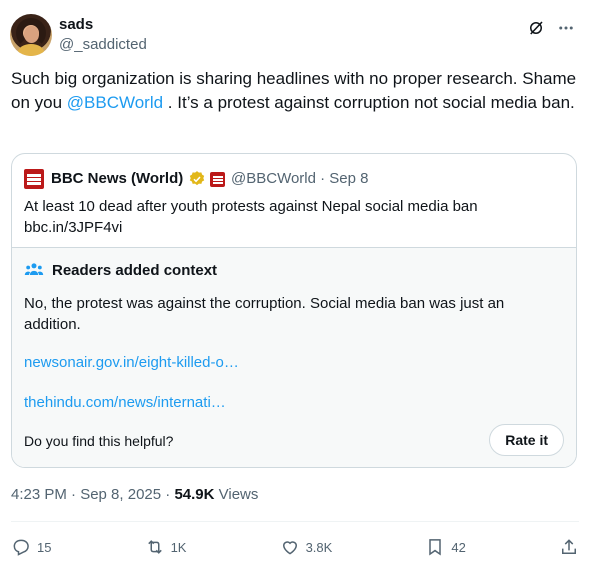 The width and height of the screenshot is (590, 575). I want to click on verified-badge-icon, so click(197, 178).